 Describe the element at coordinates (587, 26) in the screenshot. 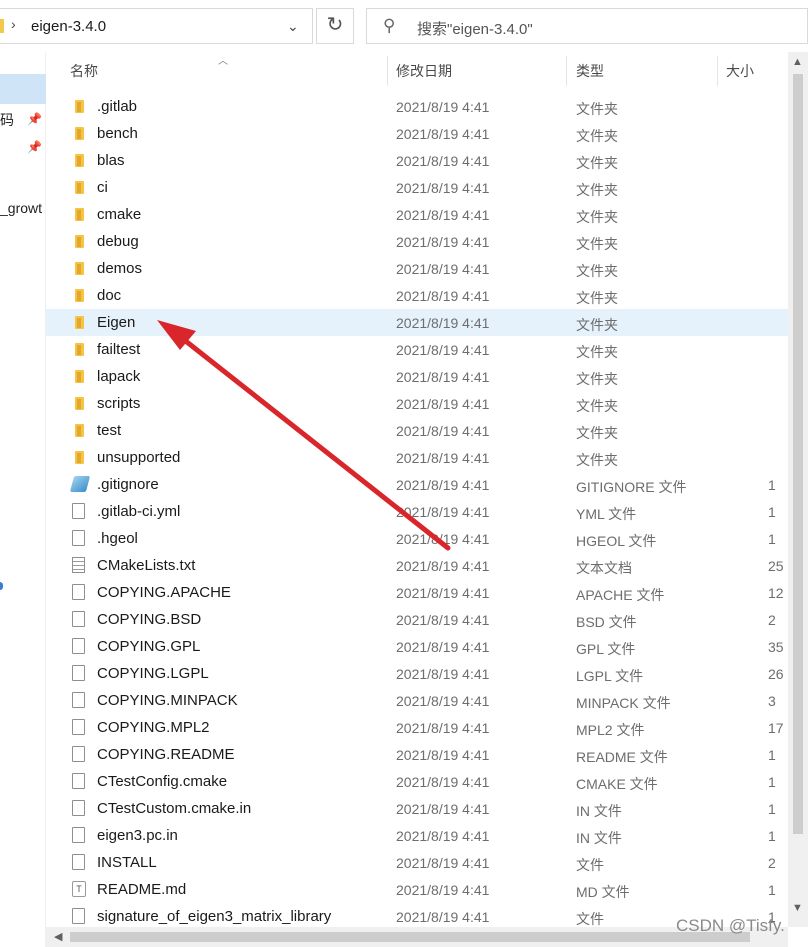

I see `search-box: ⚲ 搜索"eigen-3.4.0"` at that location.